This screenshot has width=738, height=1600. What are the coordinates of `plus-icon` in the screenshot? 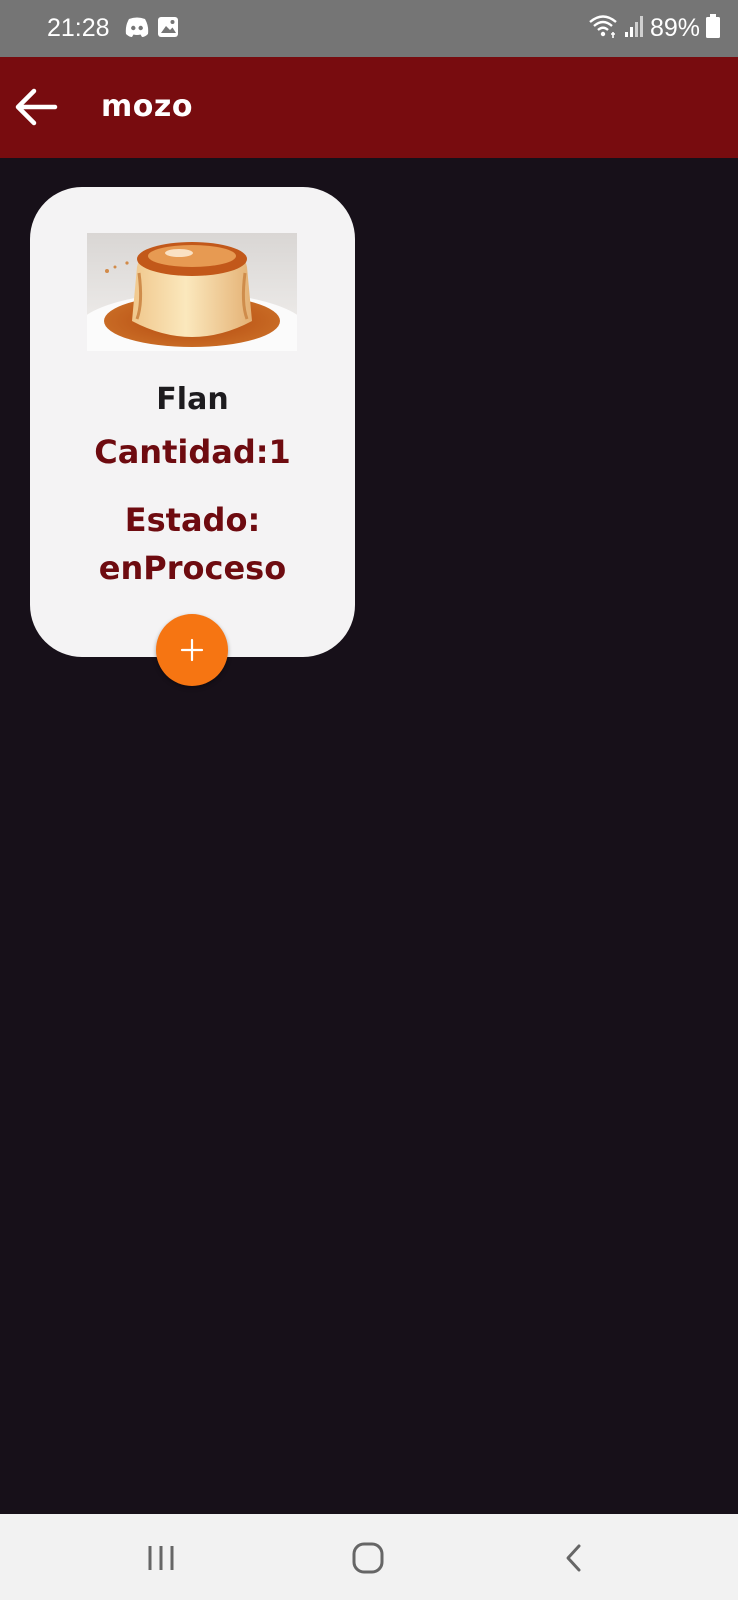 It's located at (192, 650).